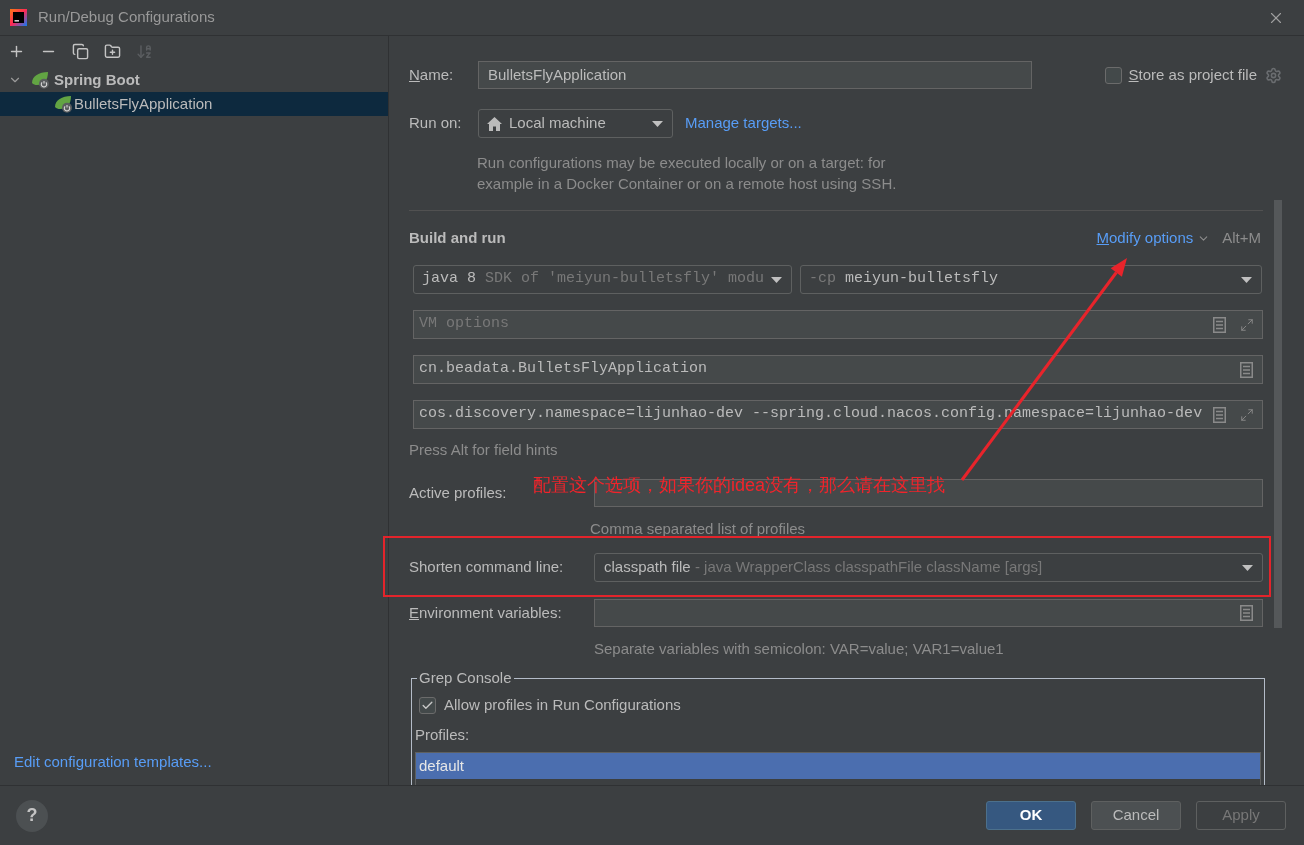  I want to click on annotation-text: 配置这个选项，如果你的idea没有，那么请在这里找, so click(739, 485).